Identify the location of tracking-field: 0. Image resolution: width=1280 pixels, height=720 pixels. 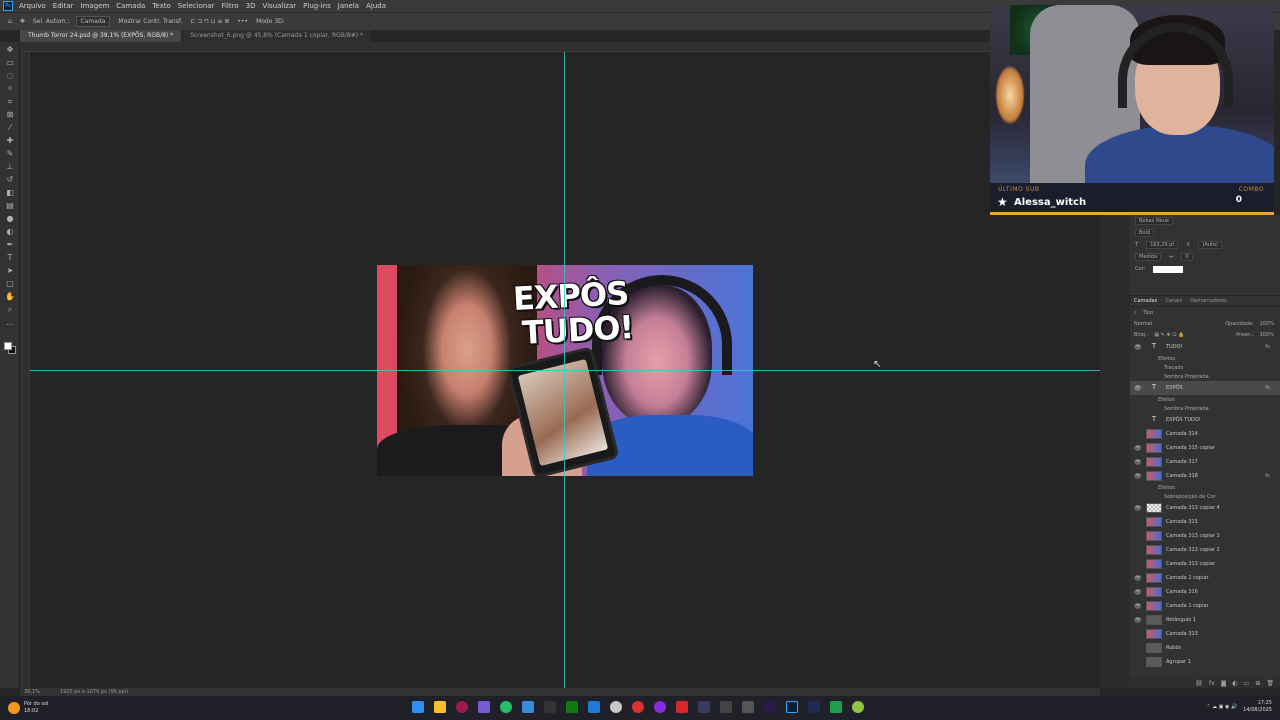
(1187, 257).